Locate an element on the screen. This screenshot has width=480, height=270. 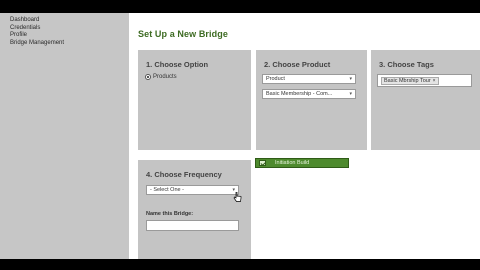
panel-title: 1. Choose Option is located at coordinates (177, 64).